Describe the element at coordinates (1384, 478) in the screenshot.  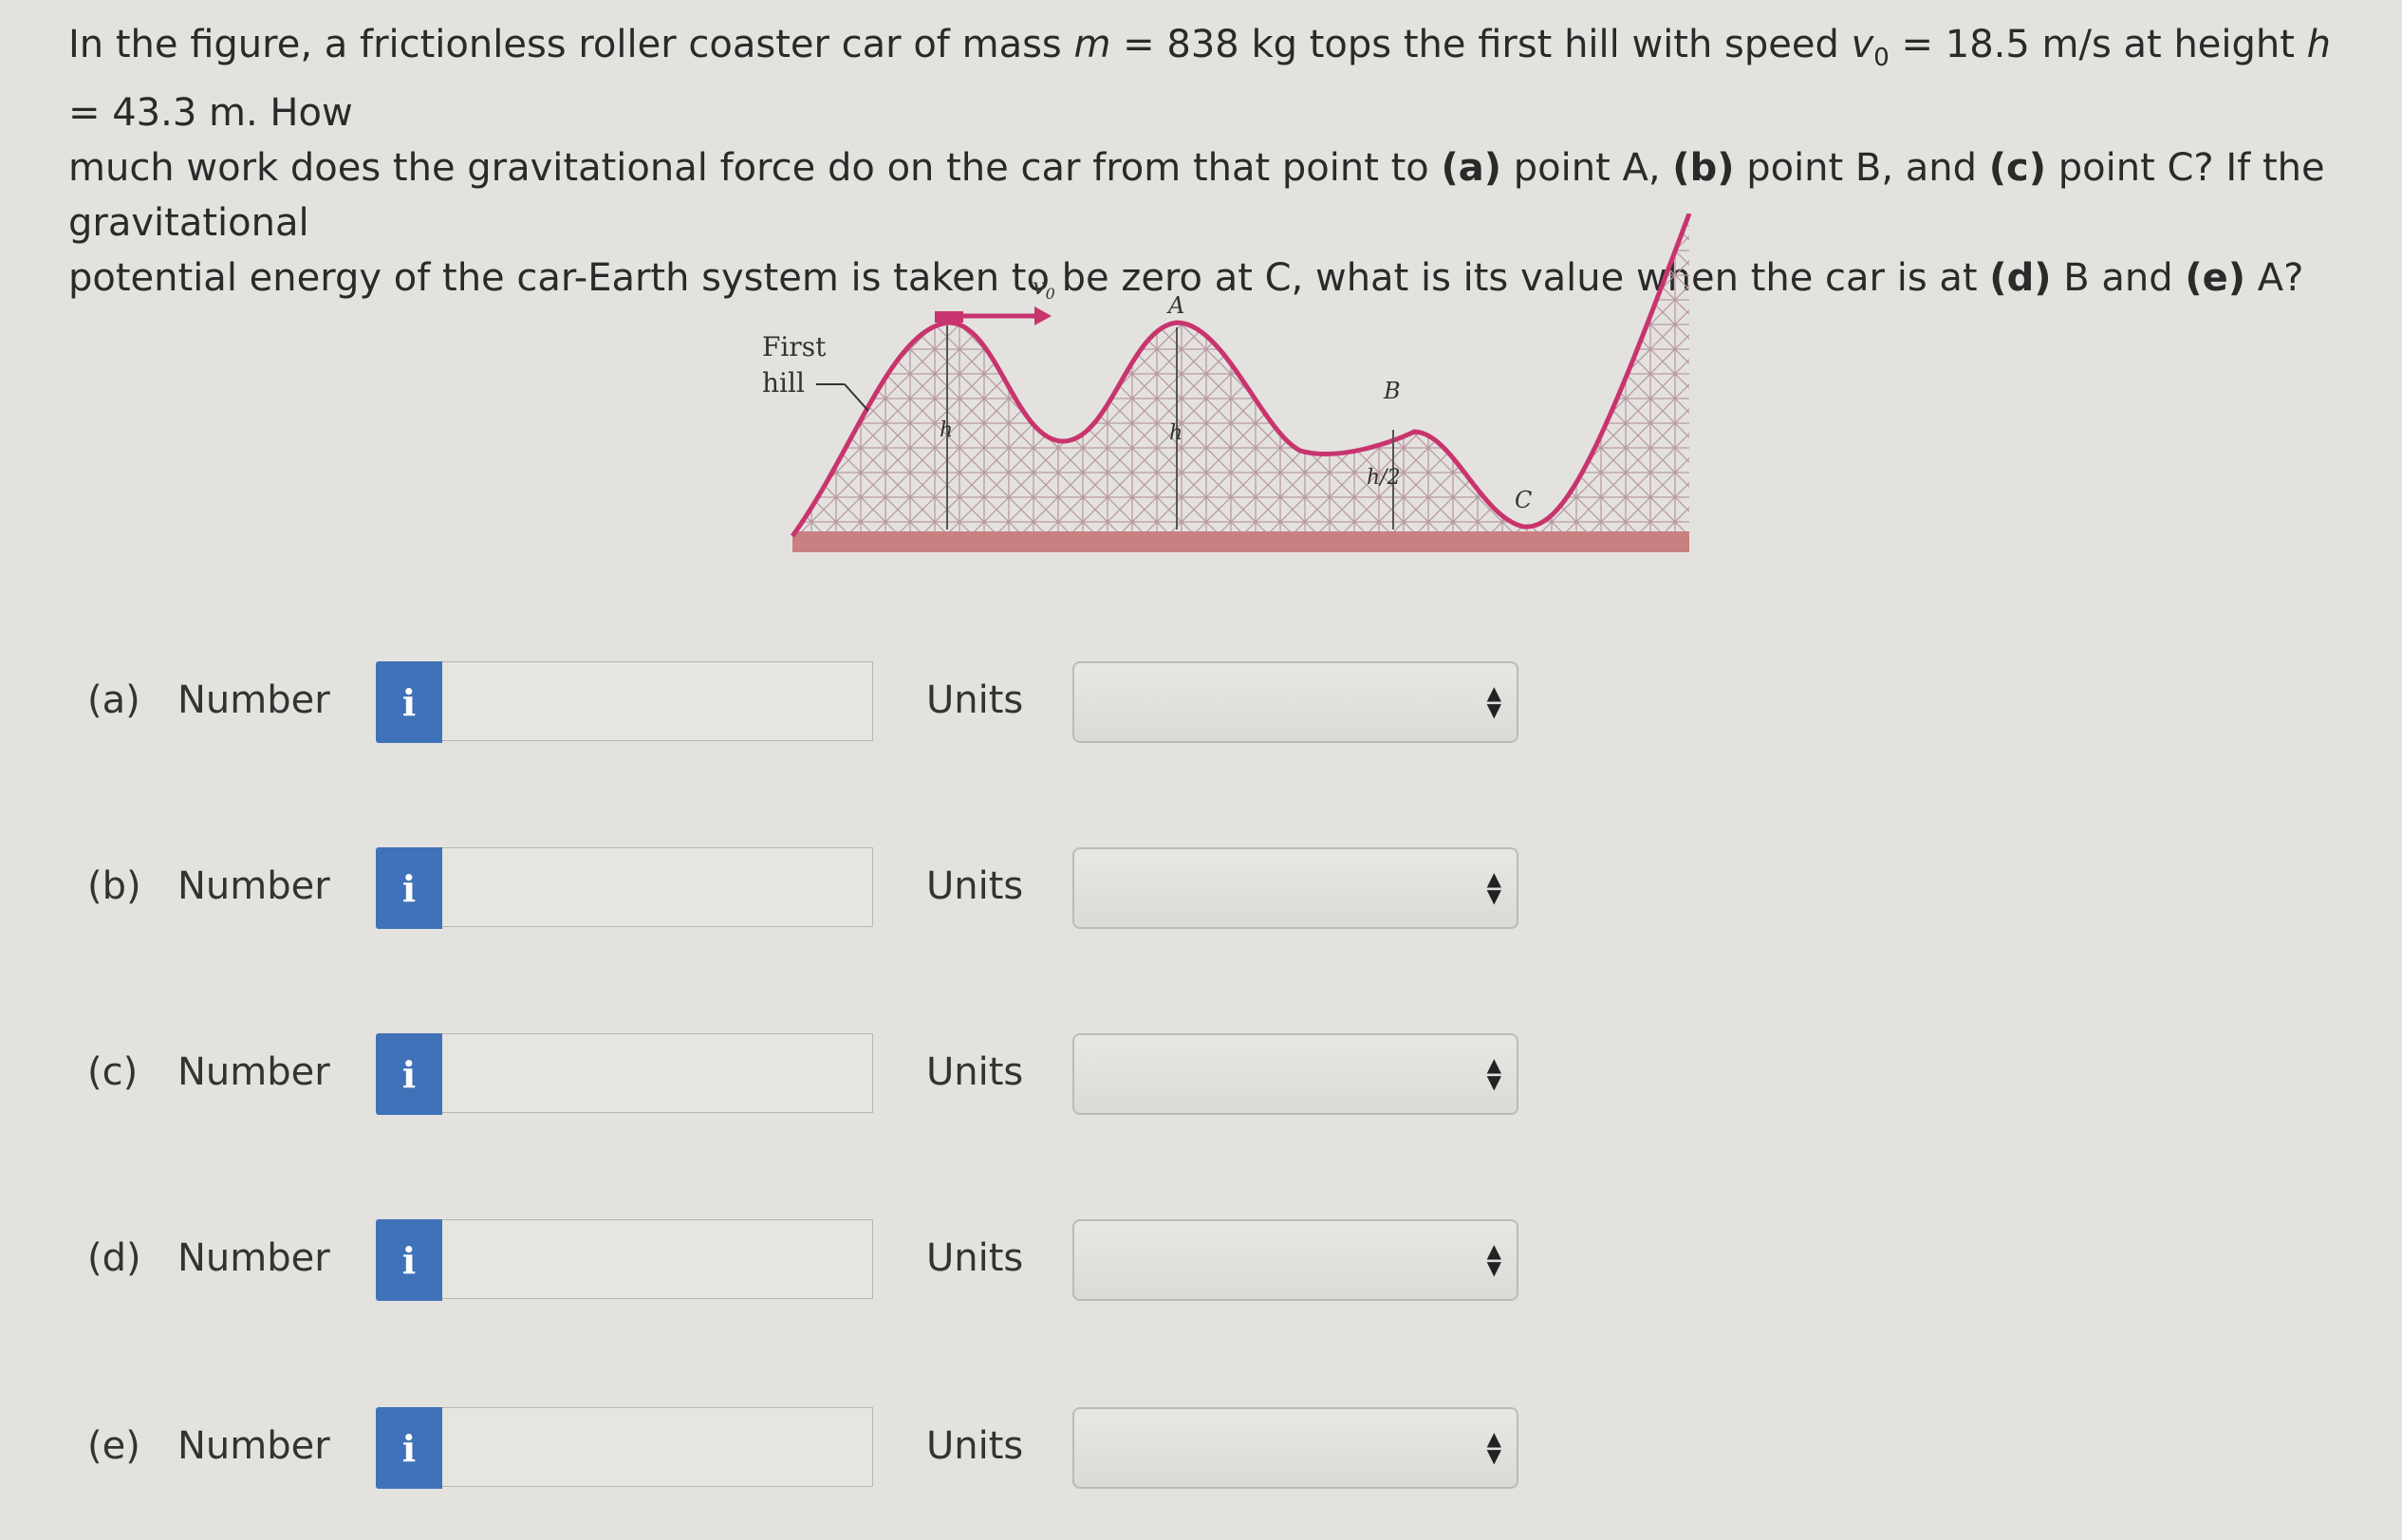
I see `h-half-label: h/2` at that location.